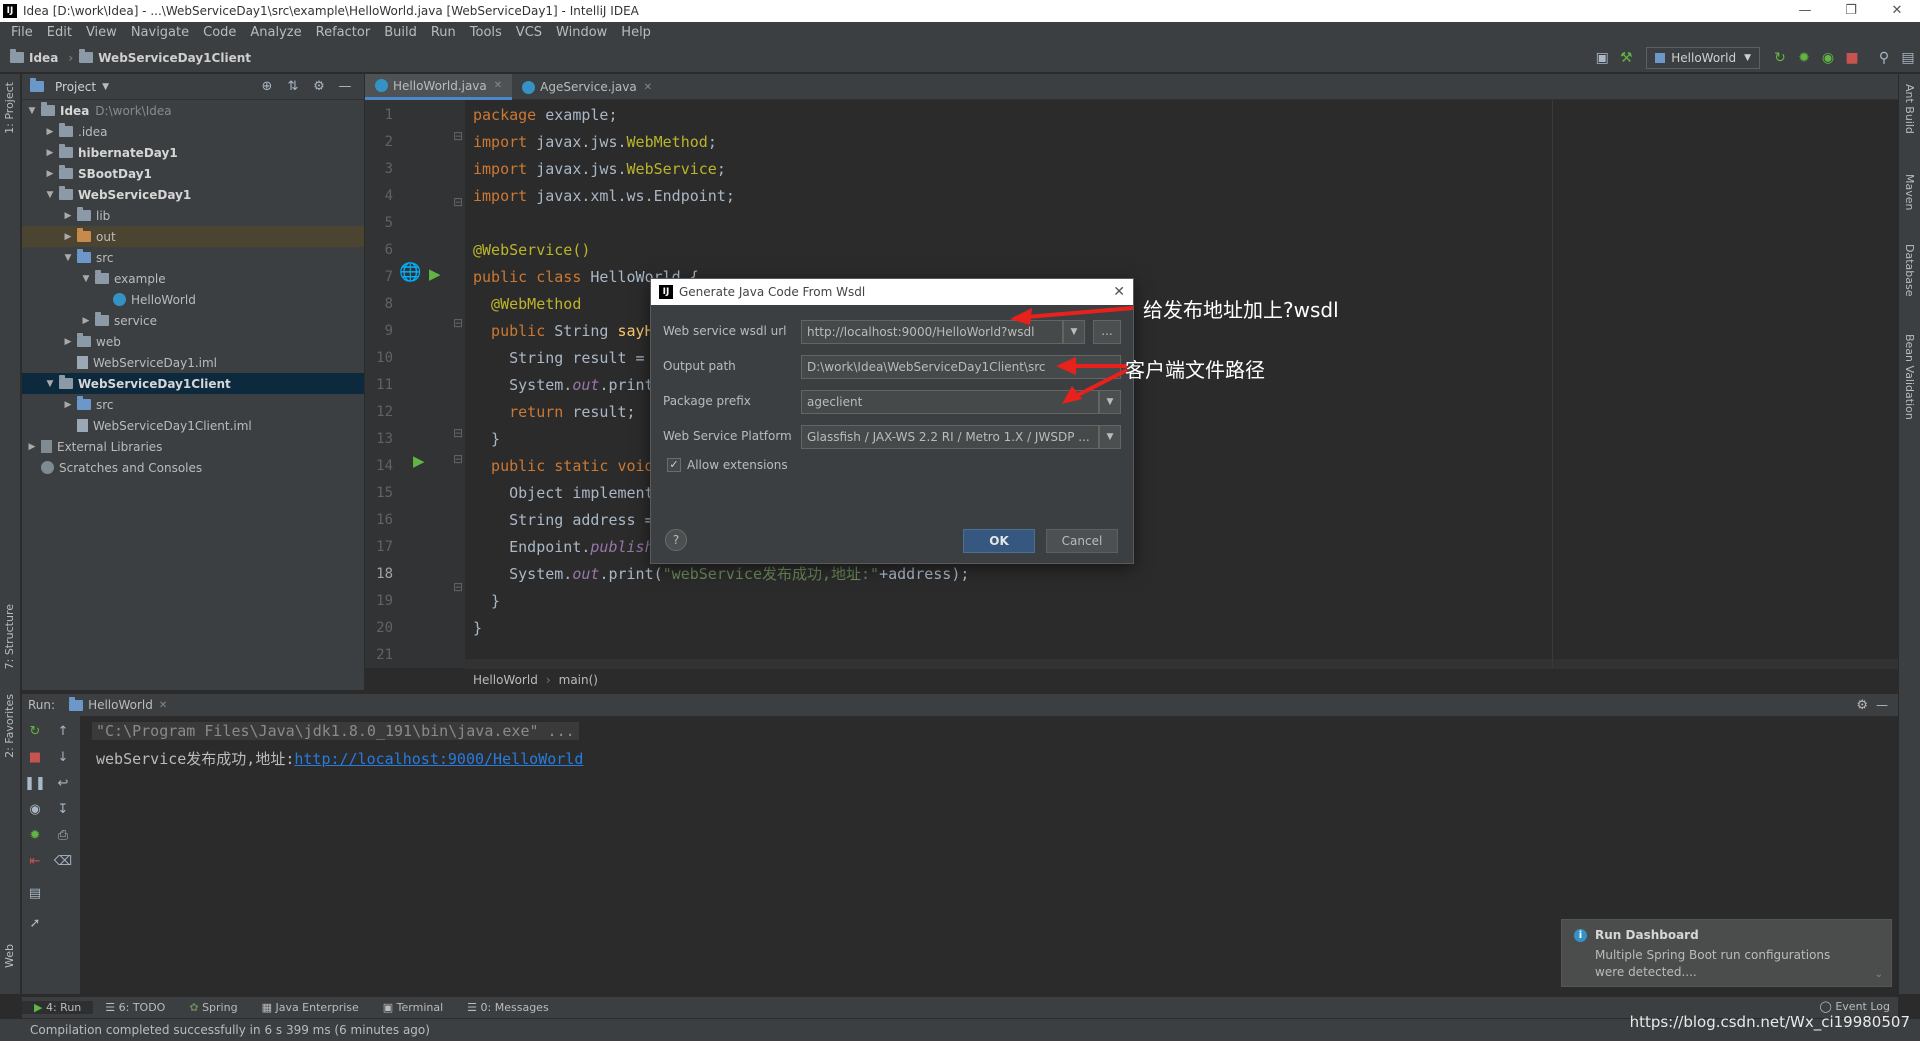 The width and height of the screenshot is (1920, 1041). Describe the element at coordinates (193, 173) in the screenshot. I see `tree-item: ▶ SBootDay1` at that location.